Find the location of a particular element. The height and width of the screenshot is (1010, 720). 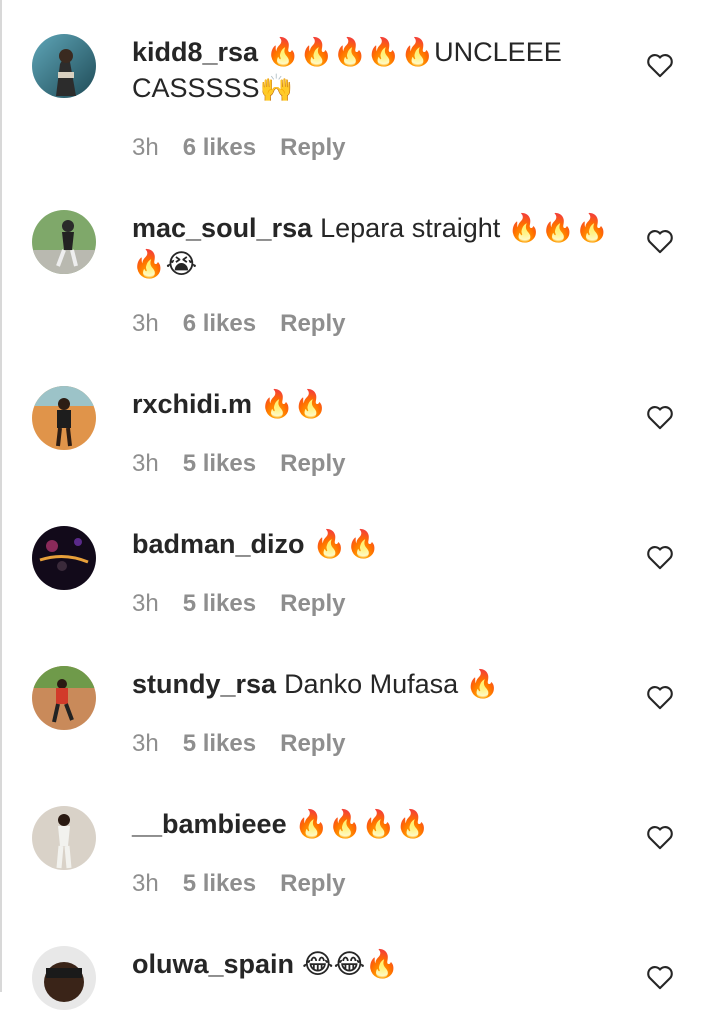

comment-username: __bambieee is located at coordinates (209, 824).